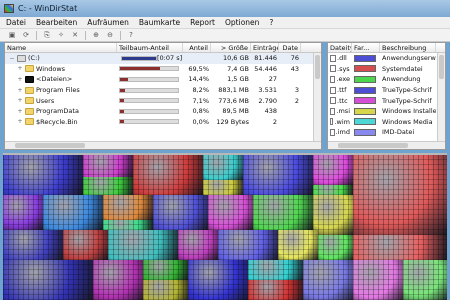 The height and width of the screenshot is (300, 450). What do you see at coordinates (131, 35) in the screenshot?
I see `help-icon: ?` at bounding box center [131, 35].